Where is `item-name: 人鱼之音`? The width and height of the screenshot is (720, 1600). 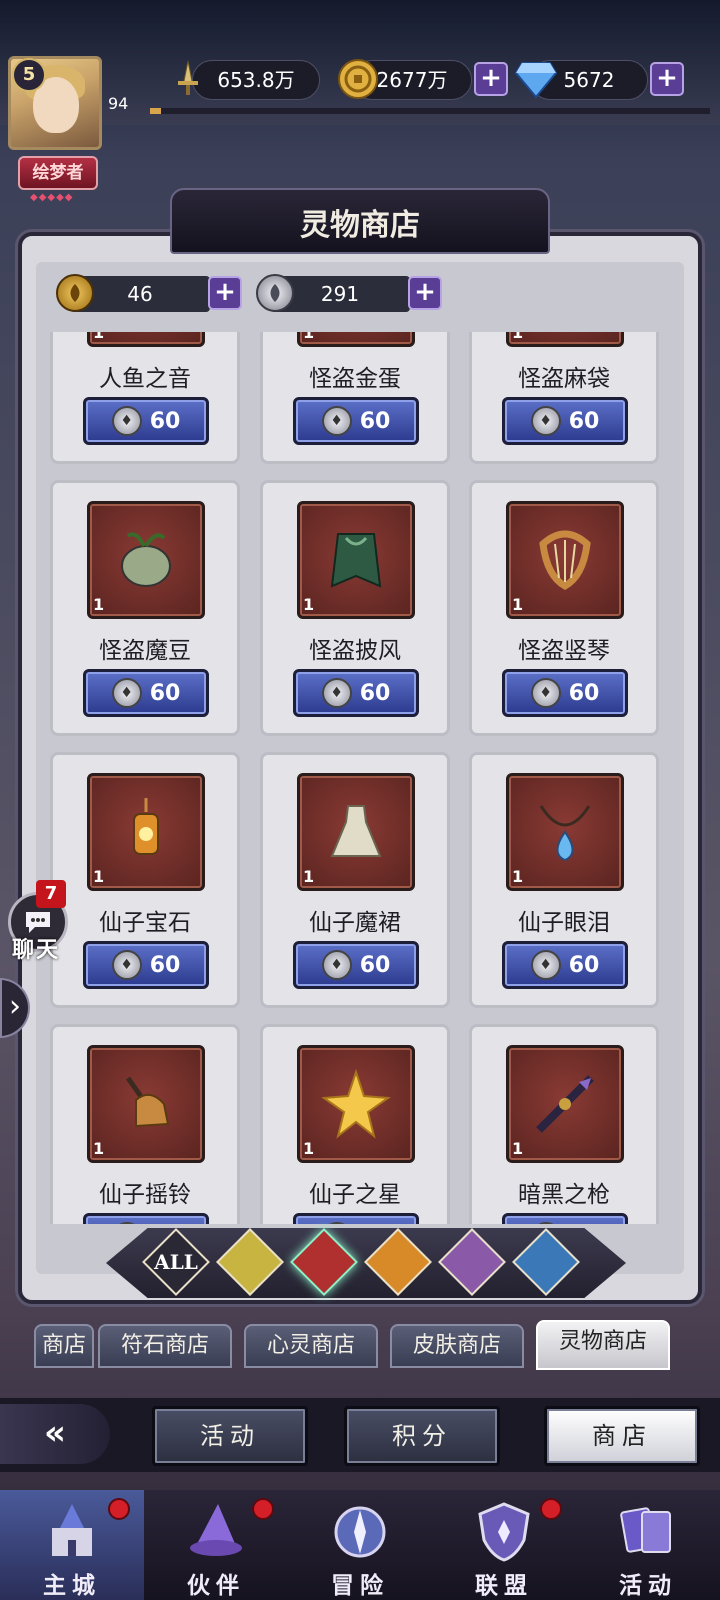 item-name: 人鱼之音 is located at coordinates (145, 379).